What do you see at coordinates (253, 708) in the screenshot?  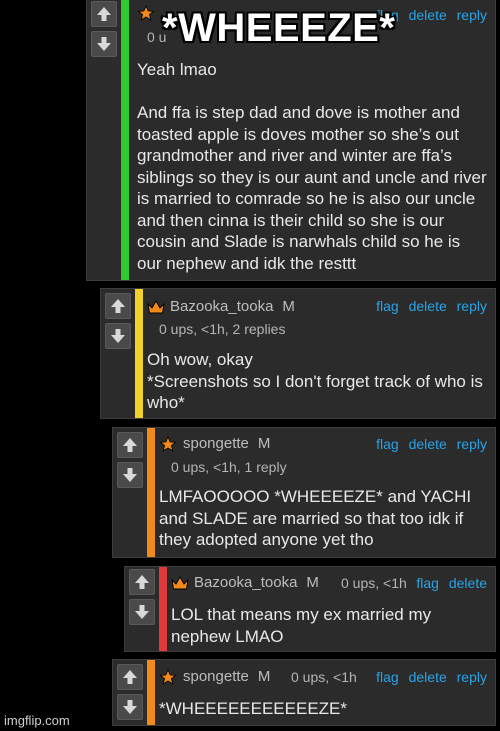 I see `comment-body: *WHEEEEEEEEEEEZE*` at bounding box center [253, 708].